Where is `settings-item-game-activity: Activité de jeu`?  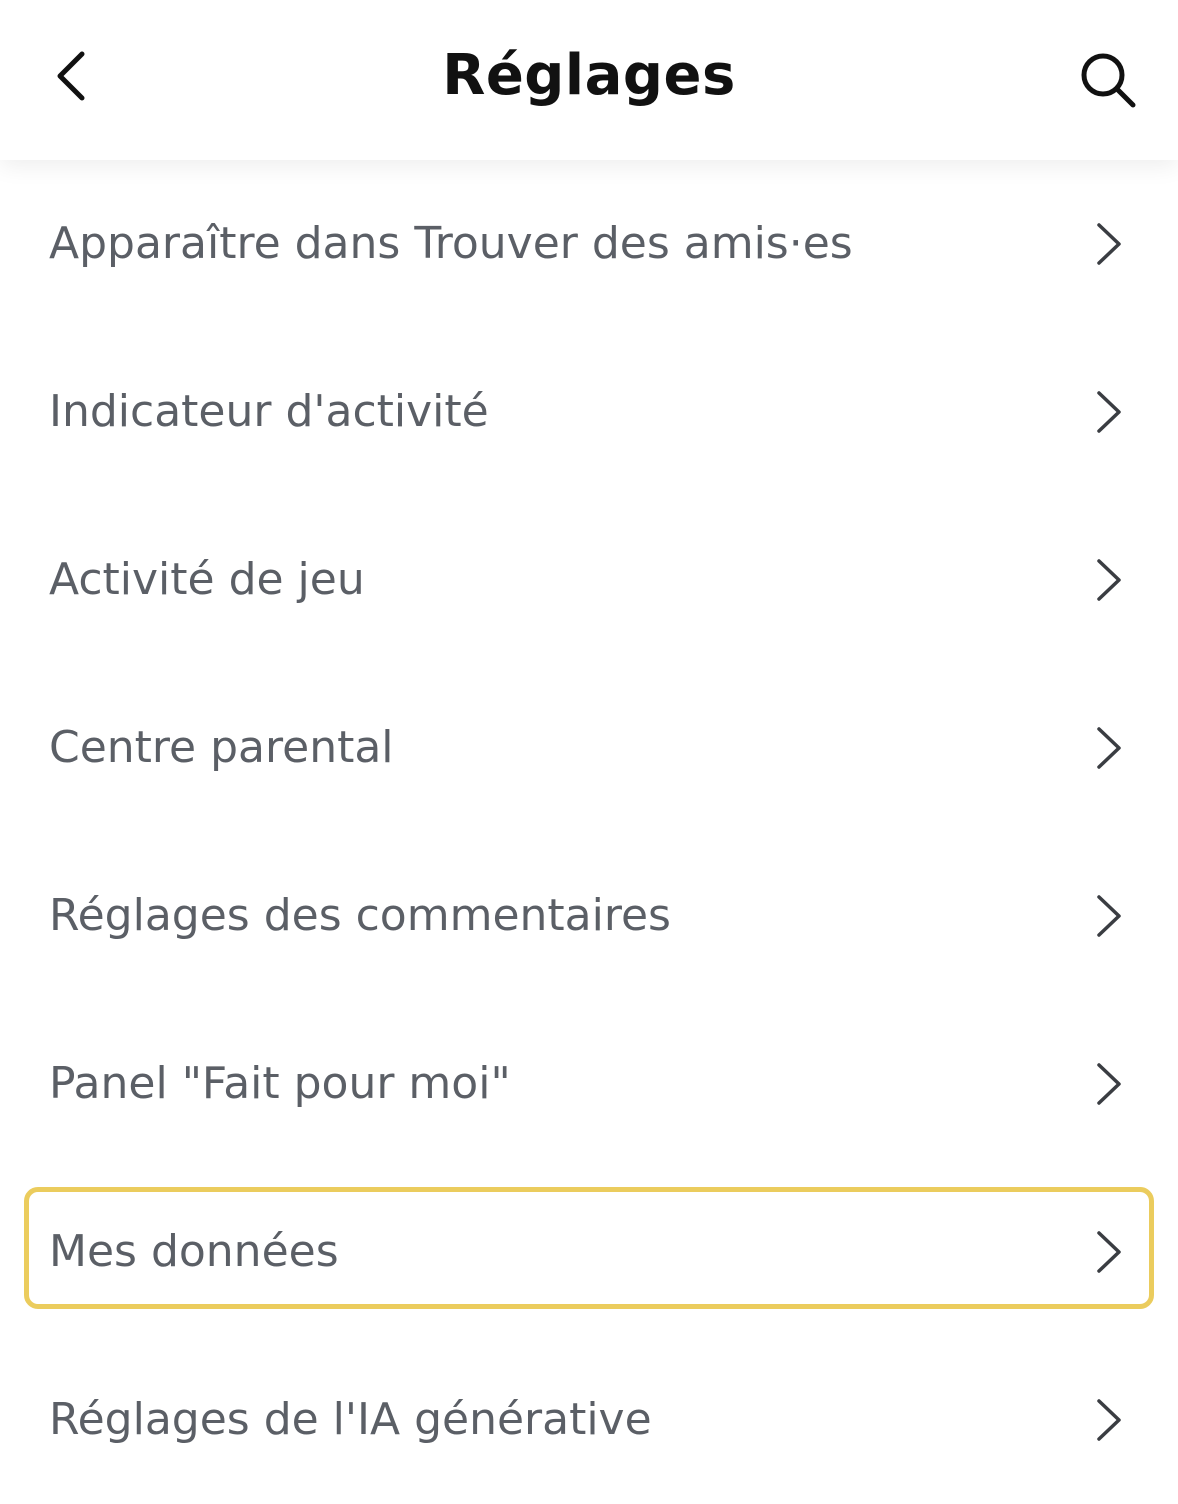
settings-item-game-activity: Activité de jeu is located at coordinates (589, 580).